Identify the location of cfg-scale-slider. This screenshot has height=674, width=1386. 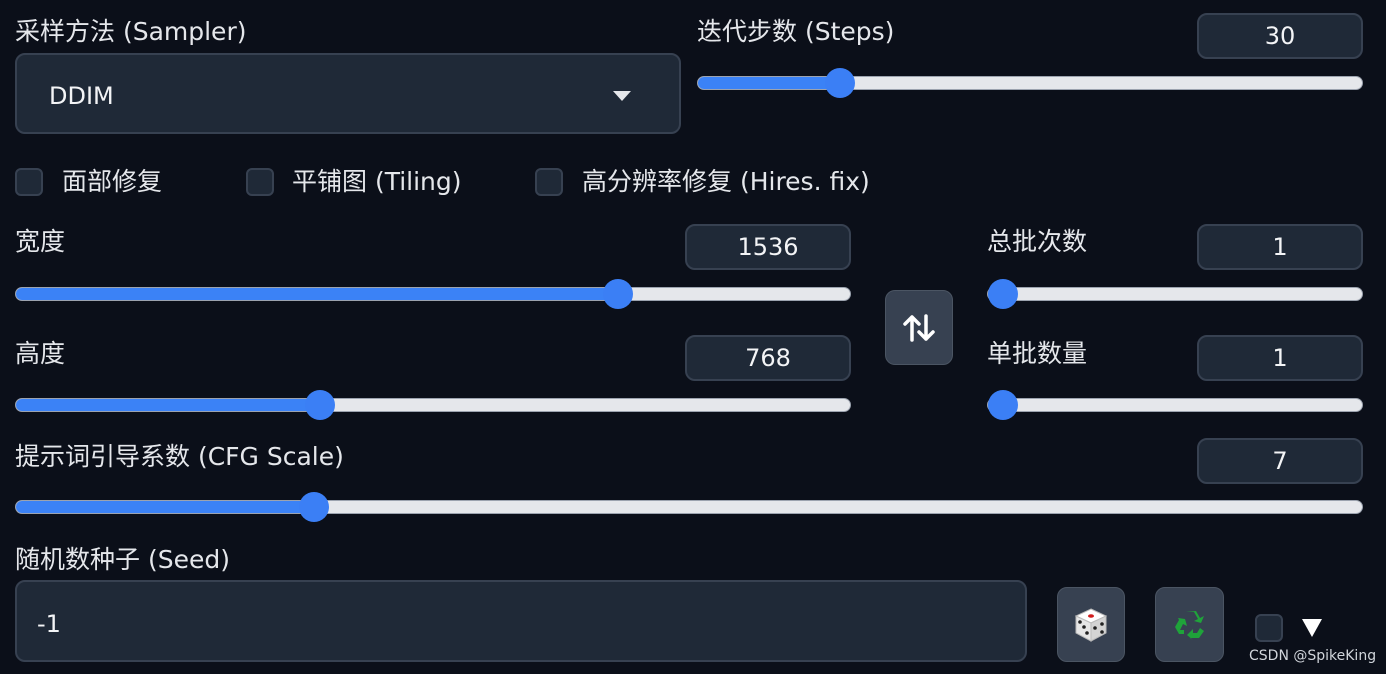
(689, 507).